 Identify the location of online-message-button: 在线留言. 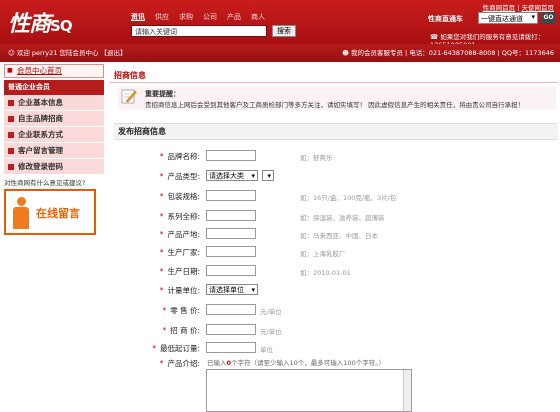
(50, 212).